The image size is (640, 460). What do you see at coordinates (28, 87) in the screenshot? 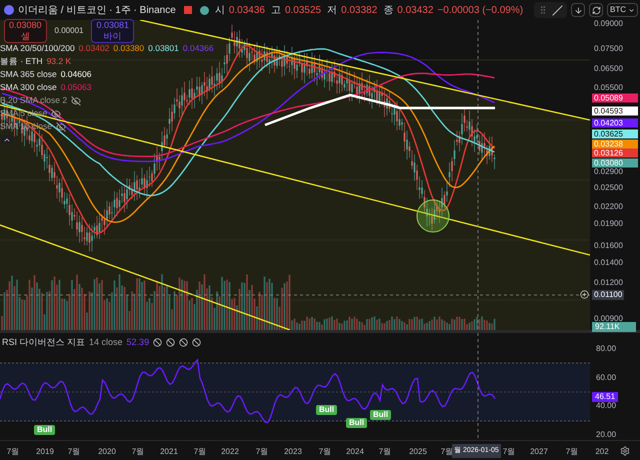
I see `indicator-name: SMA 300 close` at bounding box center [28, 87].